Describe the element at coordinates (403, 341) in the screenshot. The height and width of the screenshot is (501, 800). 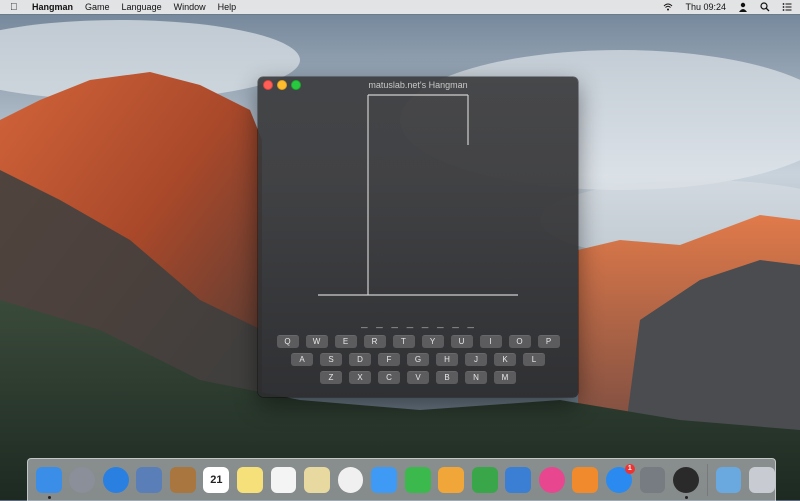
I see `key-t: T` at that location.